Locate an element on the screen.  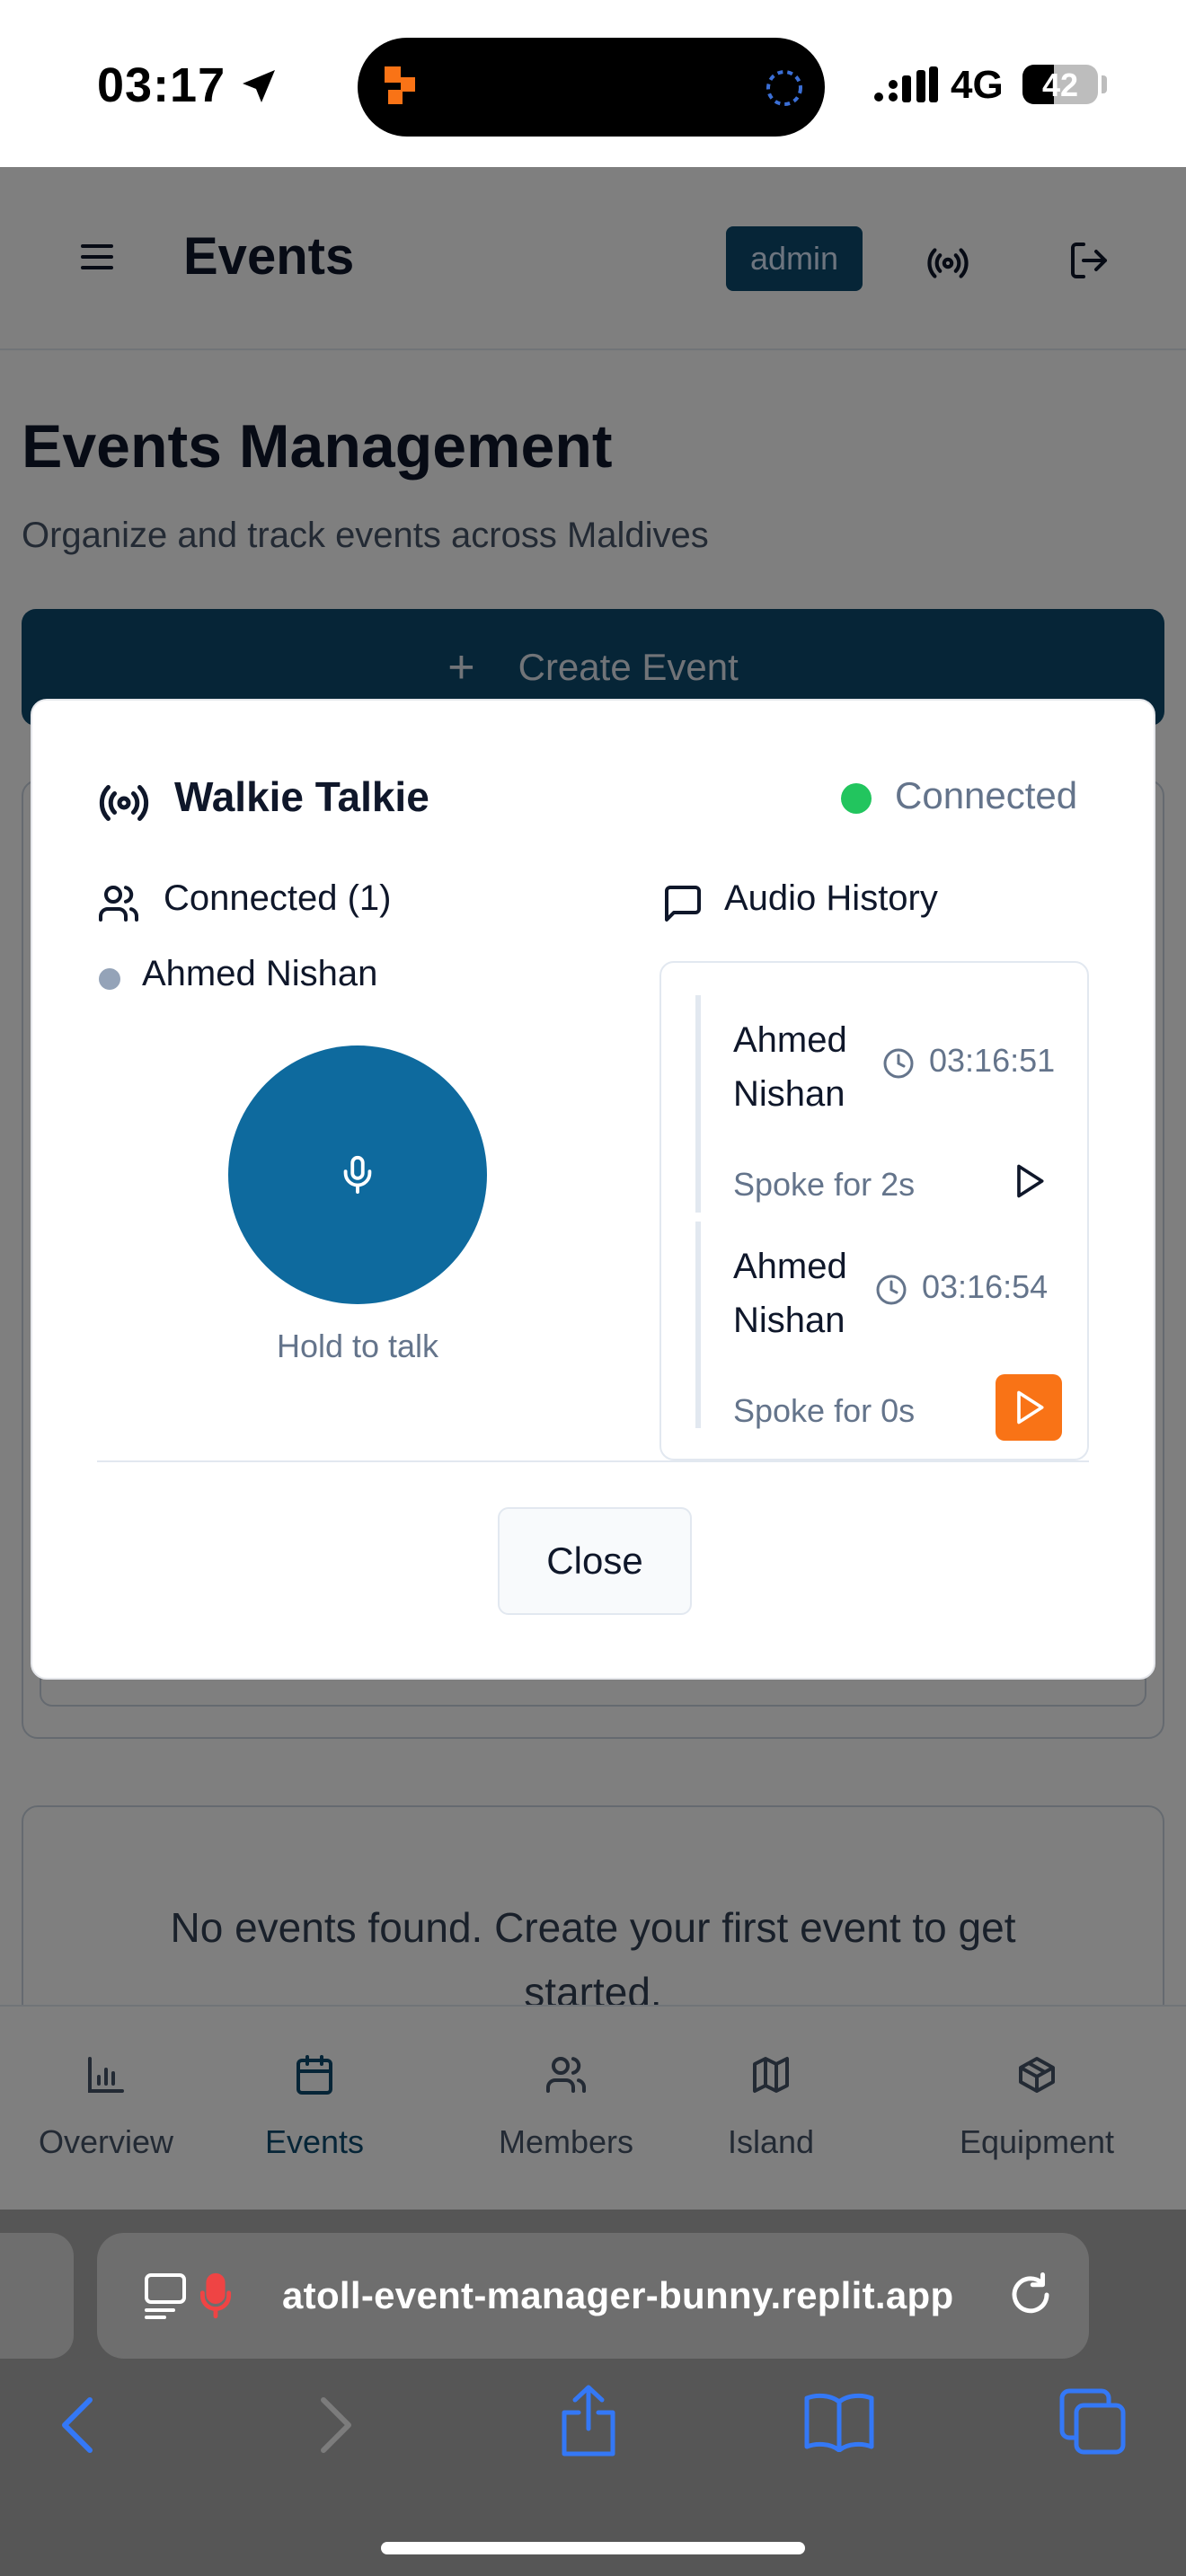
audio-history-item: Ahmed Nishan 03:16:51 Spoke for 2s is located at coordinates (879, 1104).